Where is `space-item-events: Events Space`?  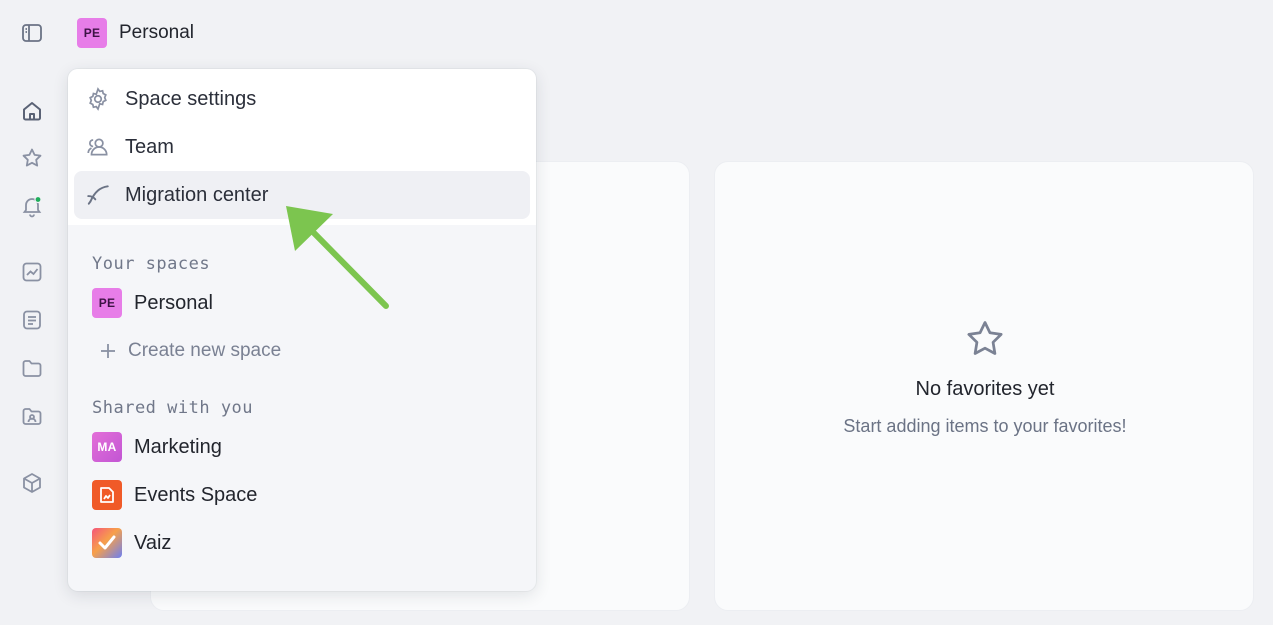
space-item-events: Events Space is located at coordinates (174, 495).